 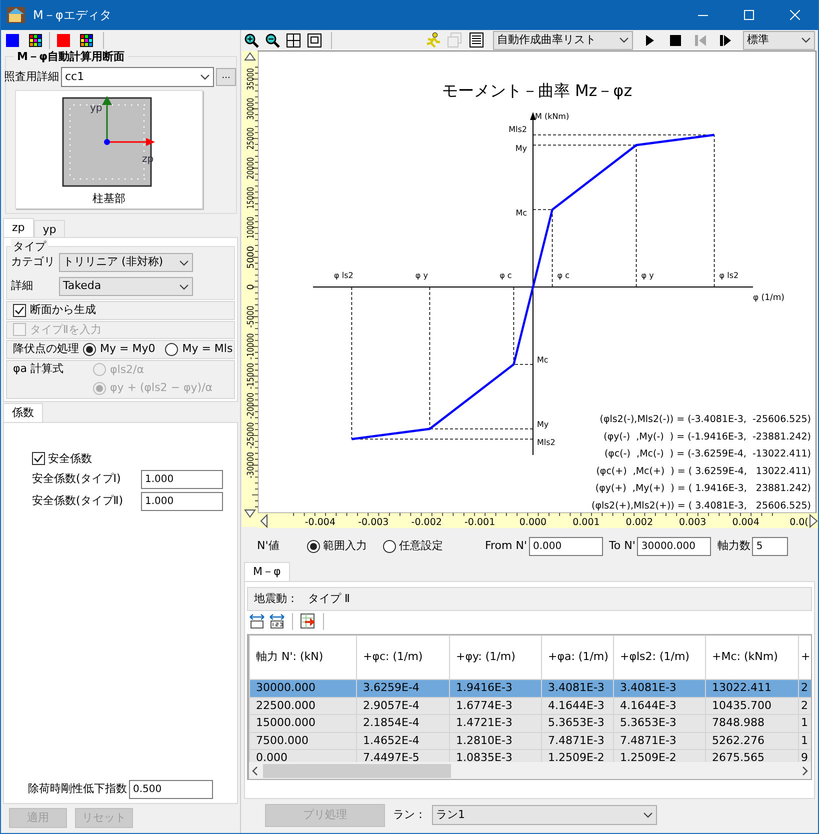 I want to click on vertical-ruler, so click(x=250, y=289).